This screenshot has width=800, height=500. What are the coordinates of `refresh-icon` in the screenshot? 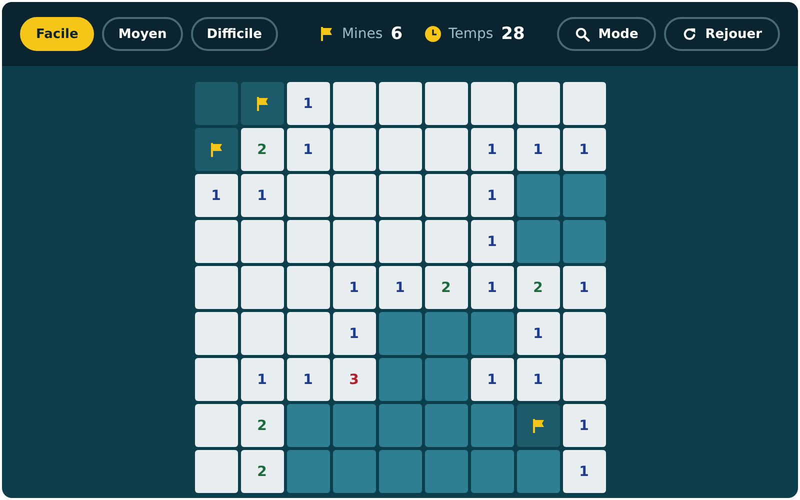 It's located at (690, 34).